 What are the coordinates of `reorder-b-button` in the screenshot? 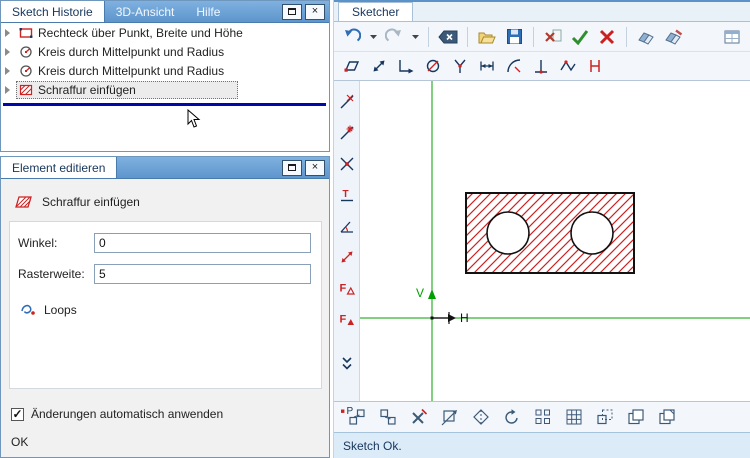 It's located at (388, 417).